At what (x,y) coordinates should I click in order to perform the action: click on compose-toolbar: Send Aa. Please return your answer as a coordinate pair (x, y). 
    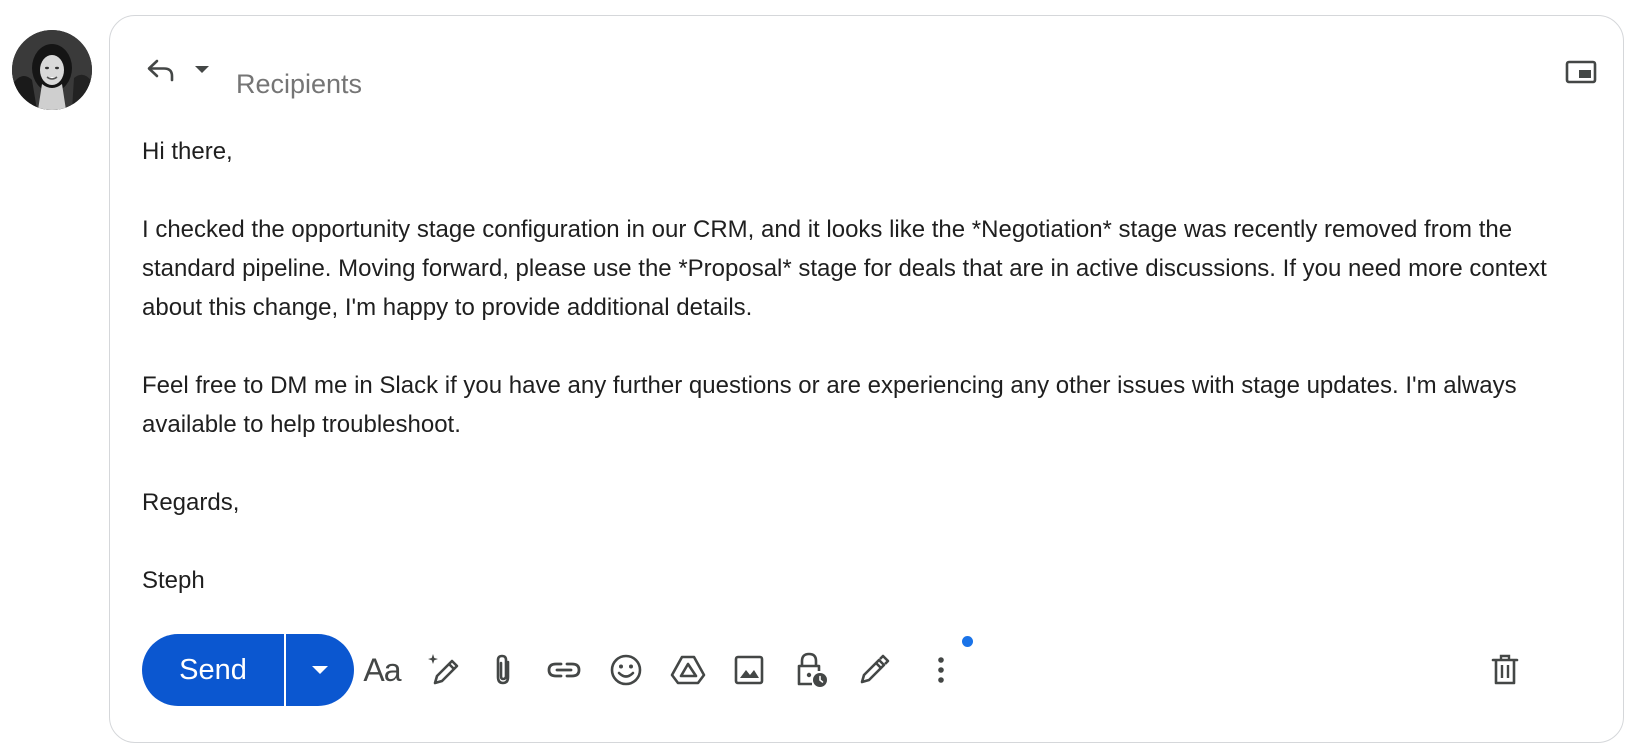
    Looking at the image, I should click on (866, 660).